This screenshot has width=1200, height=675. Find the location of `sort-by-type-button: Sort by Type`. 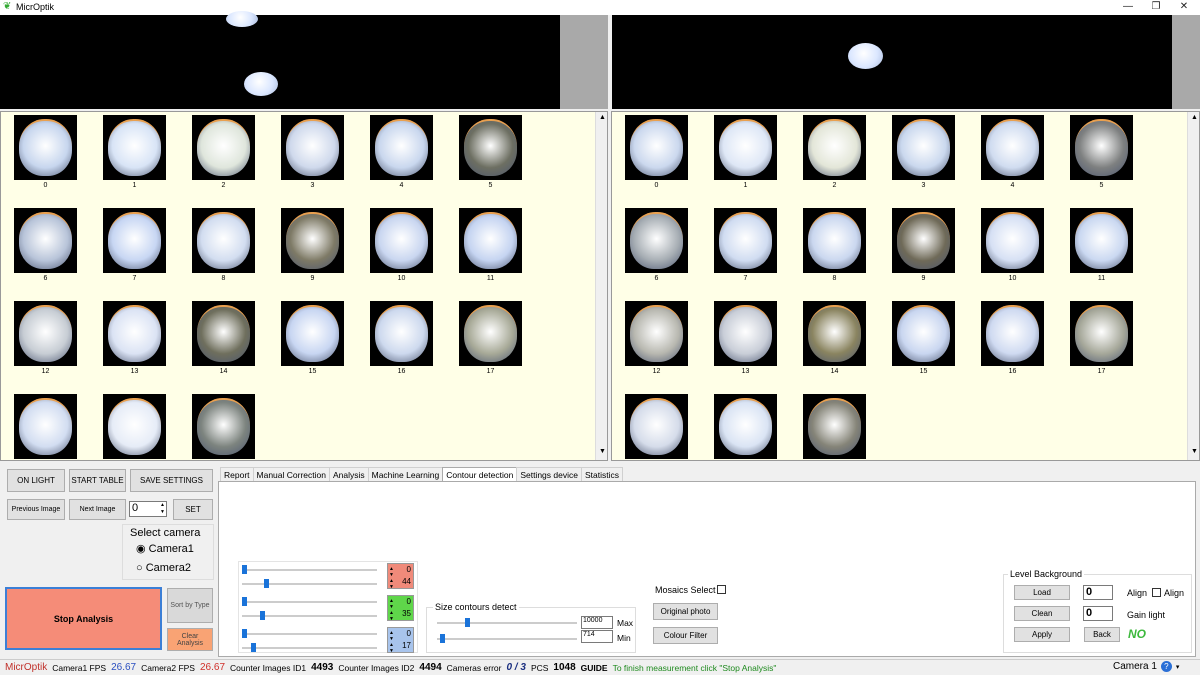

sort-by-type-button: Sort by Type is located at coordinates (190, 605).